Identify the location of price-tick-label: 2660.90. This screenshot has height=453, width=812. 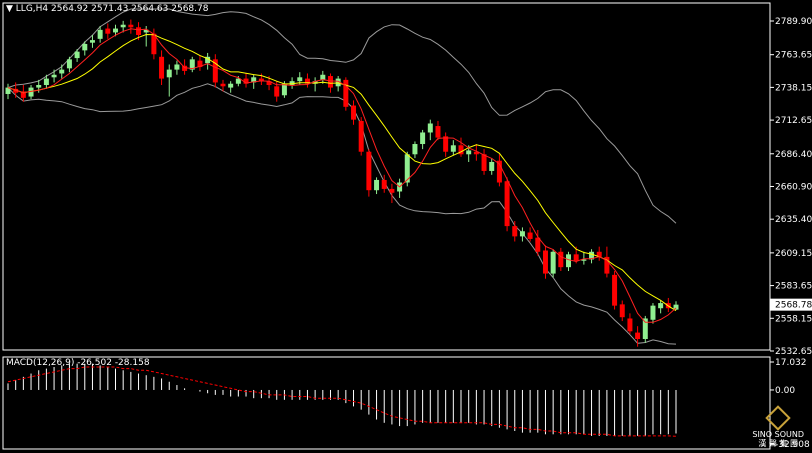
(793, 187).